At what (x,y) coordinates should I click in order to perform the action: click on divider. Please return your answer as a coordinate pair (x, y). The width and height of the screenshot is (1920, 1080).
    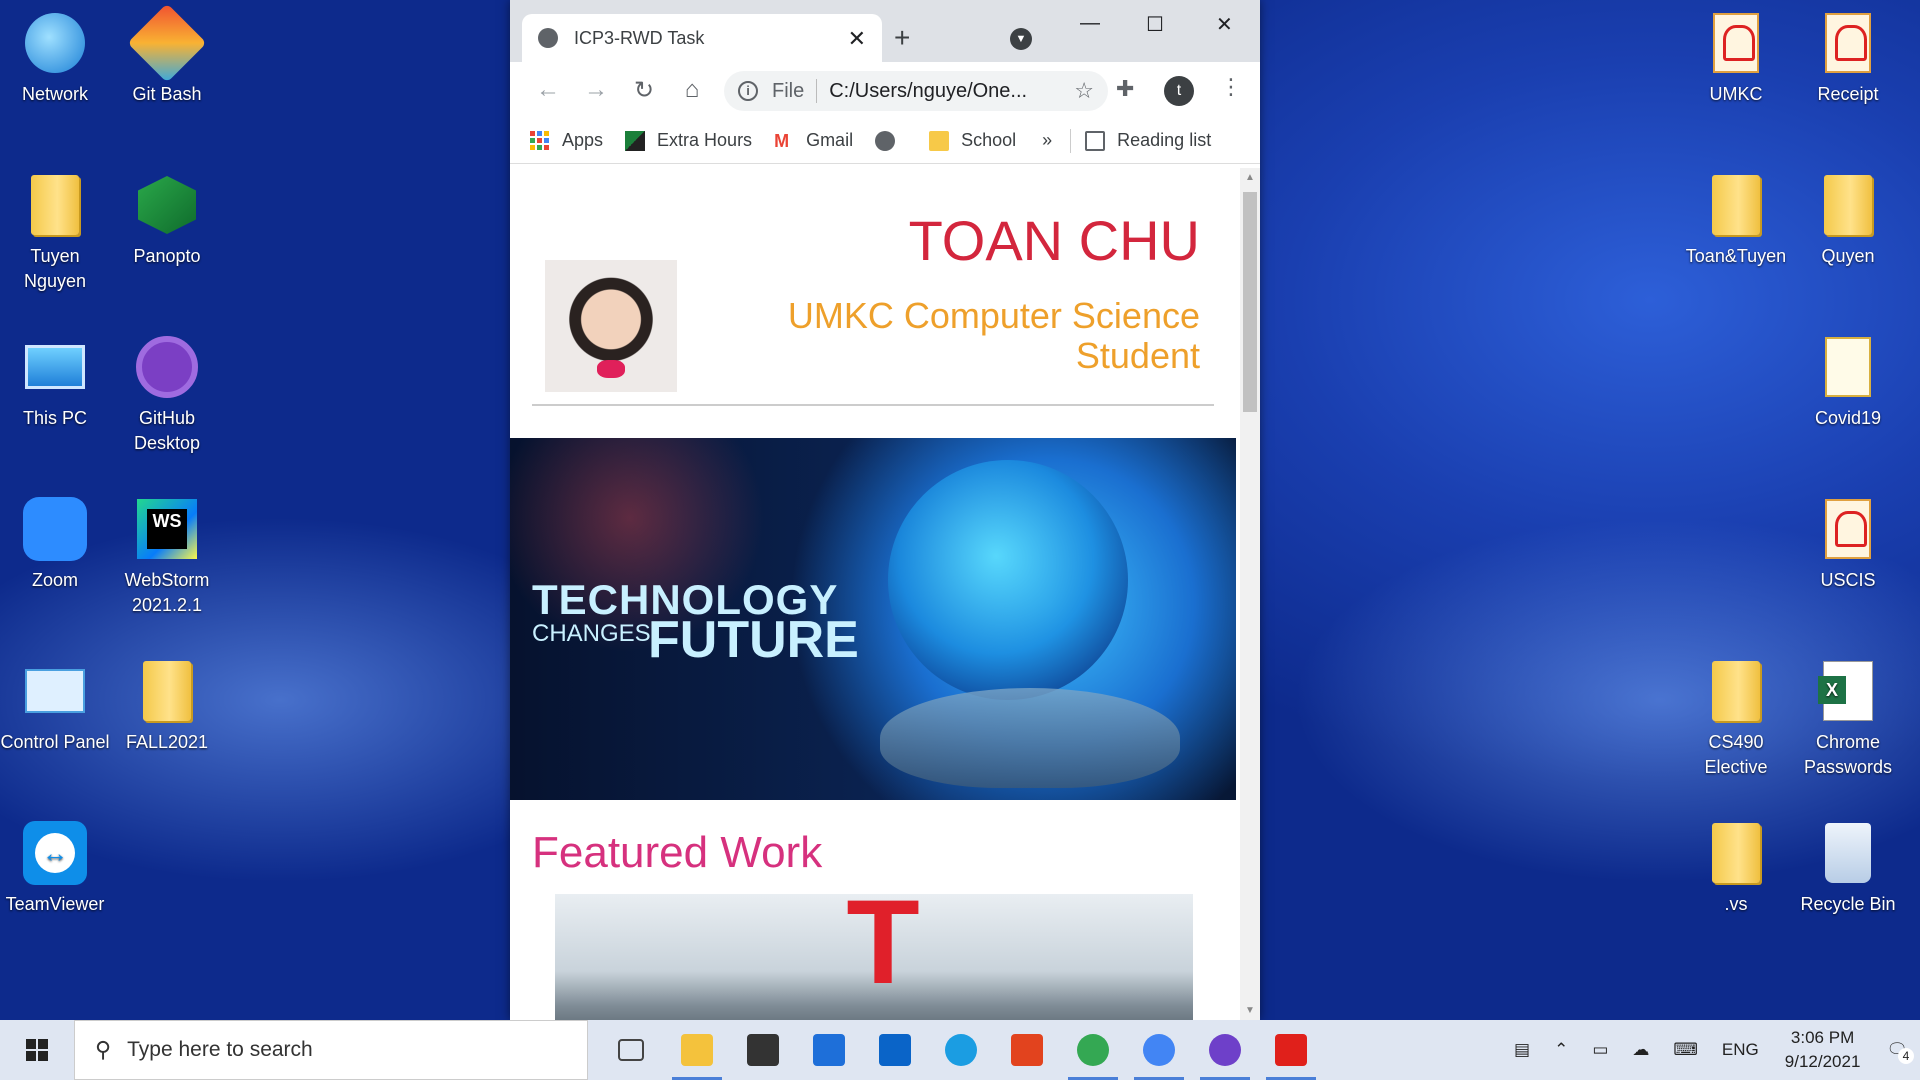
    Looking at the image, I should click on (873, 405).